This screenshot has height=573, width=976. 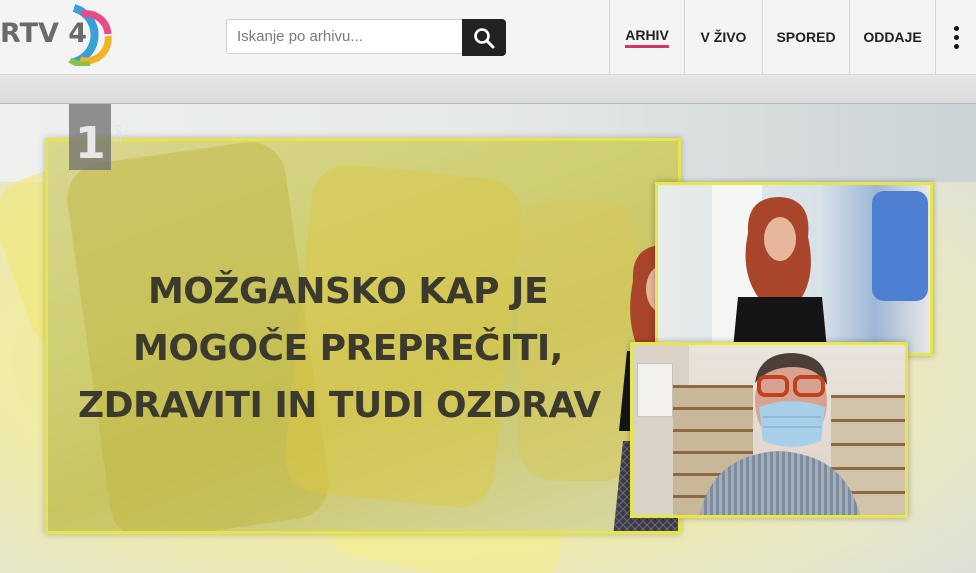 I want to click on nav-label: SPORED, so click(x=806, y=37).